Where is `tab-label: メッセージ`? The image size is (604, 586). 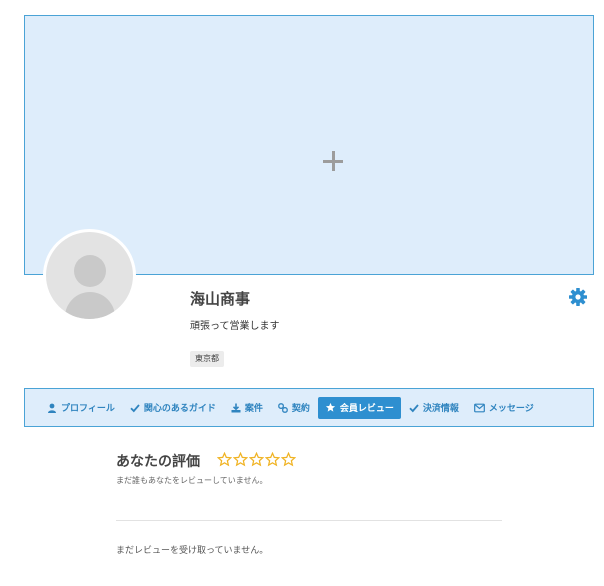 tab-label: メッセージ is located at coordinates (511, 409).